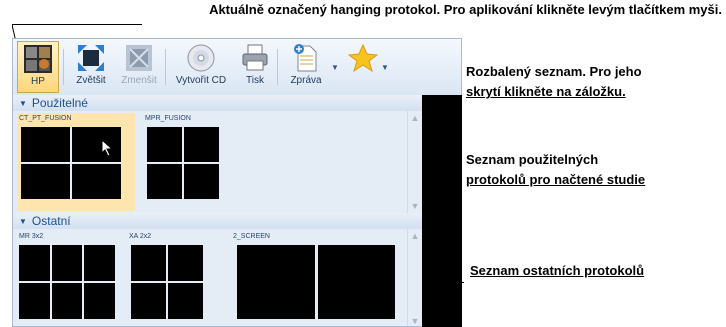 The height and width of the screenshot is (327, 726). I want to click on star-icon, so click(363, 58).